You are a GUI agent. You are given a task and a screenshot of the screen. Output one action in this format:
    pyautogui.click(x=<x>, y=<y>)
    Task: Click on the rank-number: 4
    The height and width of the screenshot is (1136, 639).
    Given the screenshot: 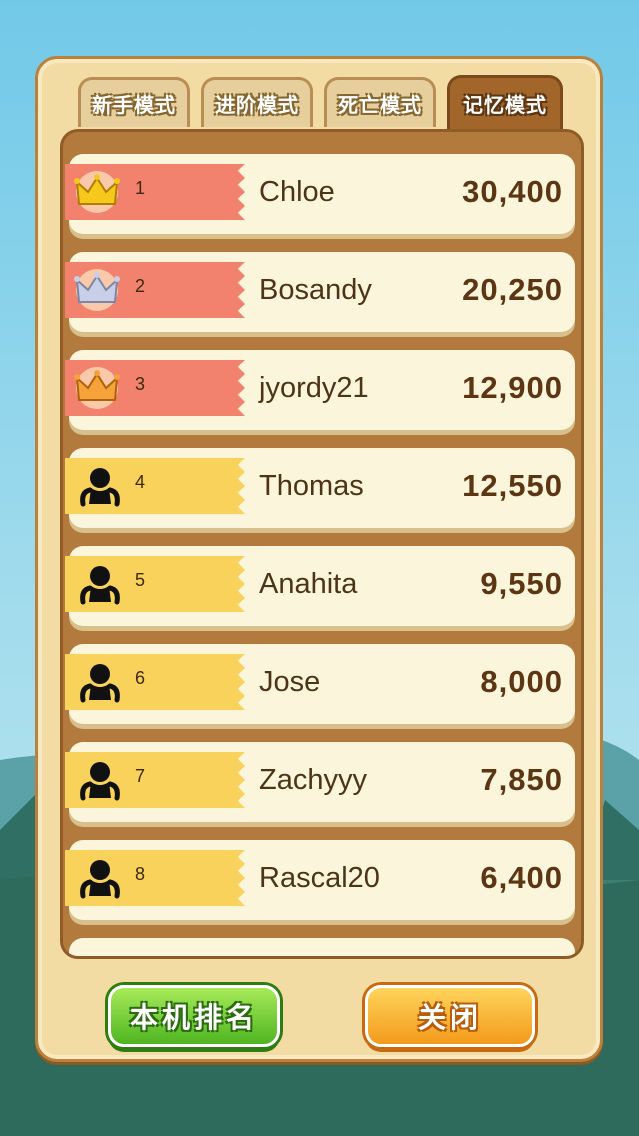 What is the action you would take?
    pyautogui.click(x=140, y=482)
    